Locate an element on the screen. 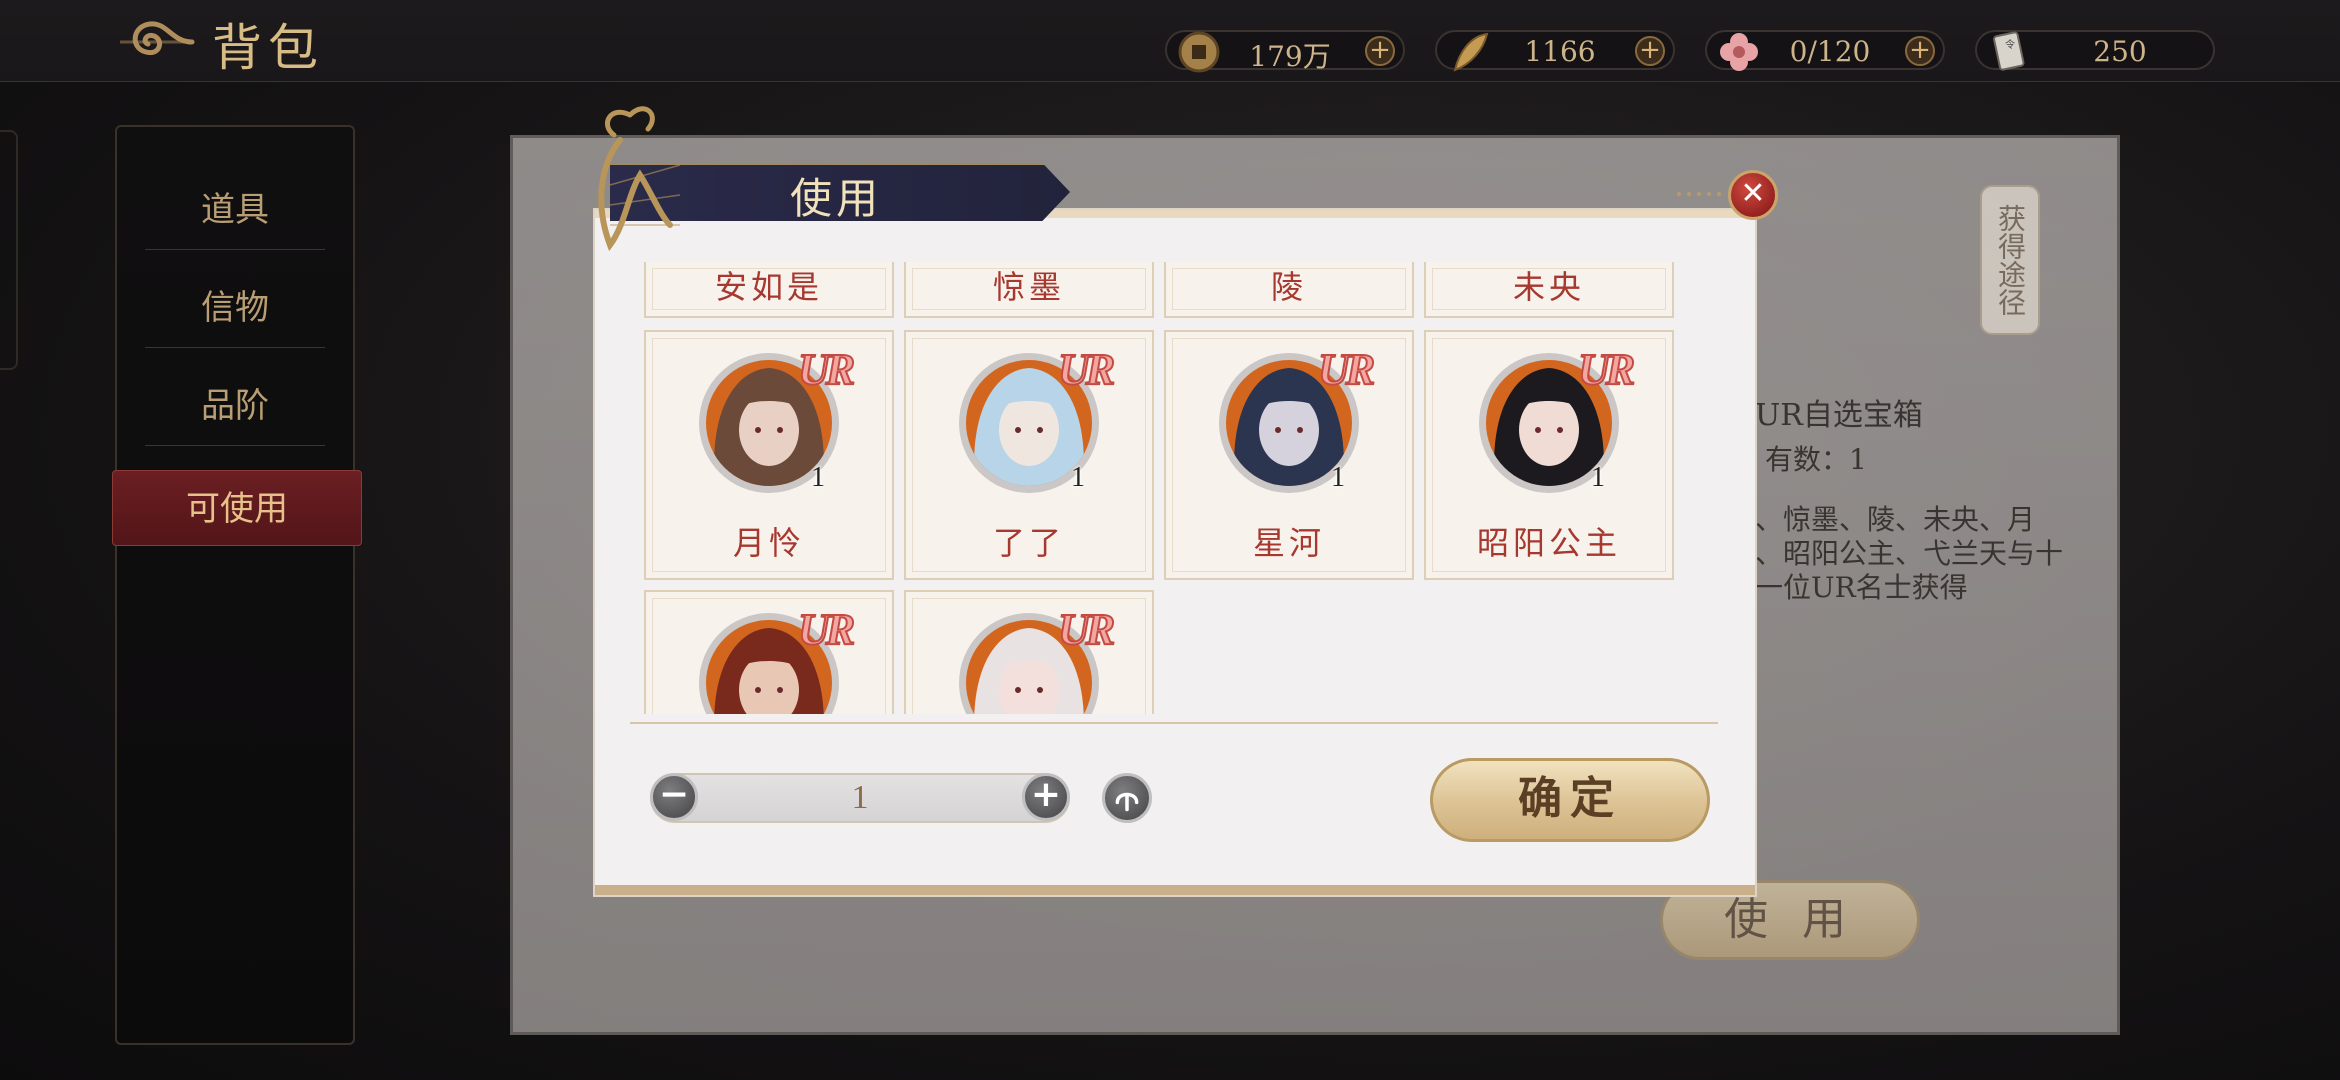  obtain-route-button: 获得途径 is located at coordinates (2010, 260).